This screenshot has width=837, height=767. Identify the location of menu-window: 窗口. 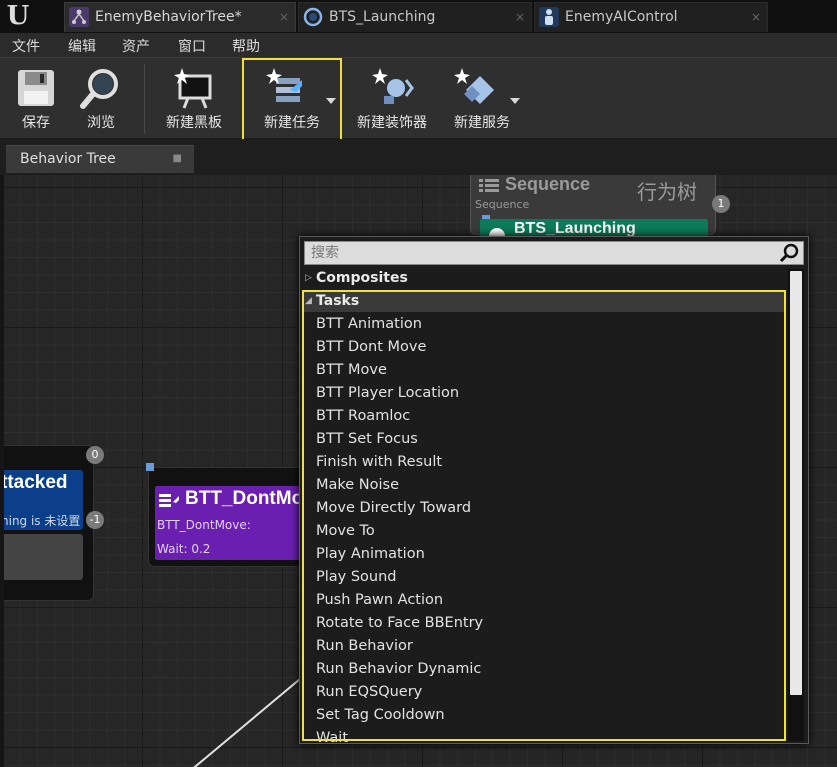
(192, 46).